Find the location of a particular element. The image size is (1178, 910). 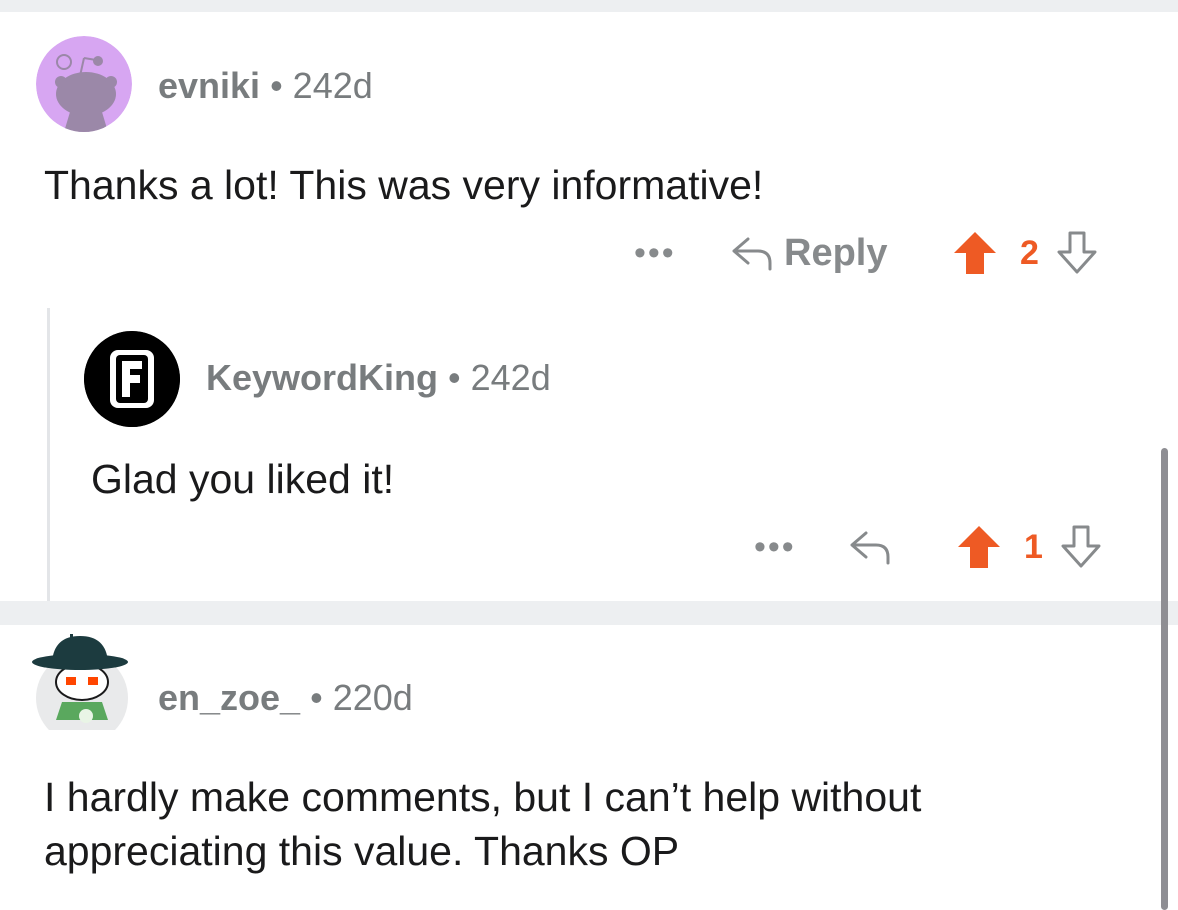

vote-control: 1 is located at coordinates (1029, 547).